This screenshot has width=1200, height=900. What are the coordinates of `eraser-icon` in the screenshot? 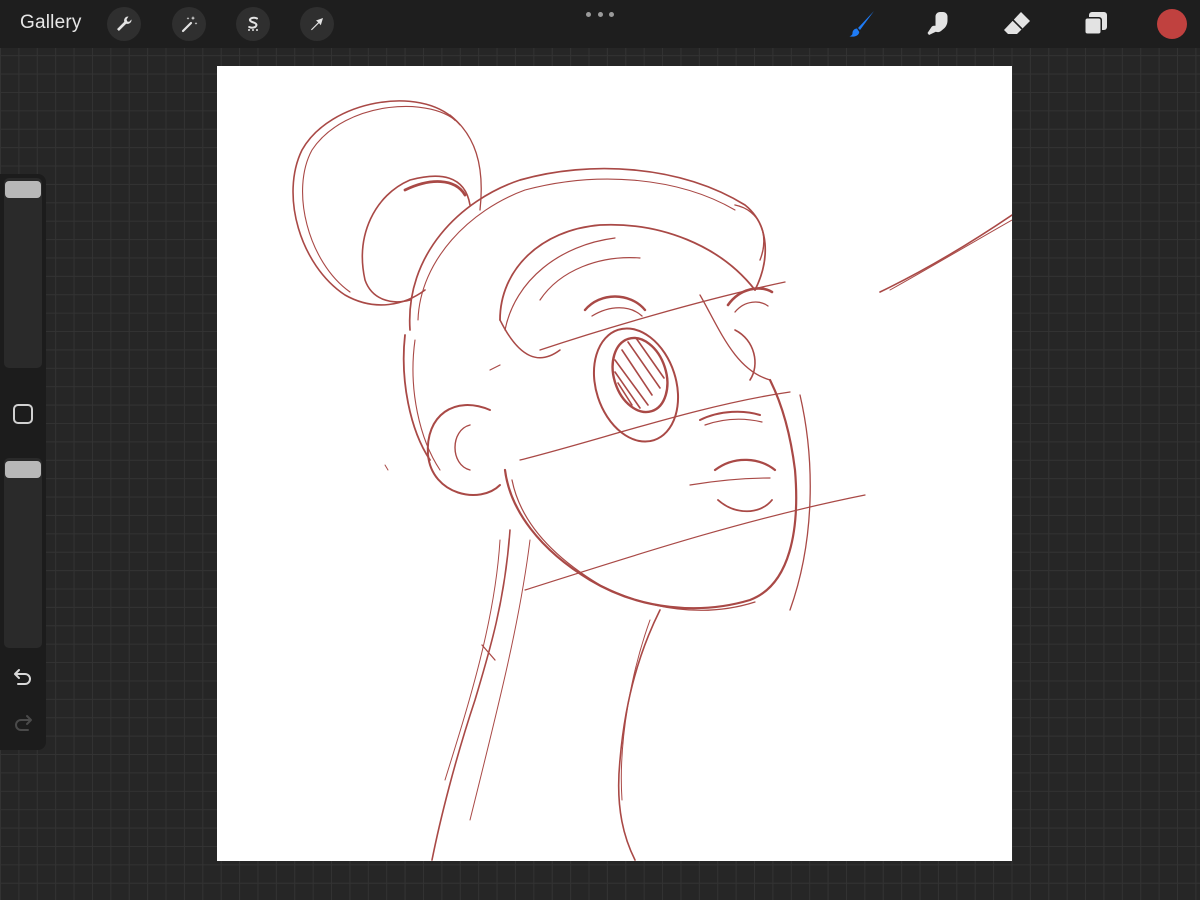 It's located at (1017, 23).